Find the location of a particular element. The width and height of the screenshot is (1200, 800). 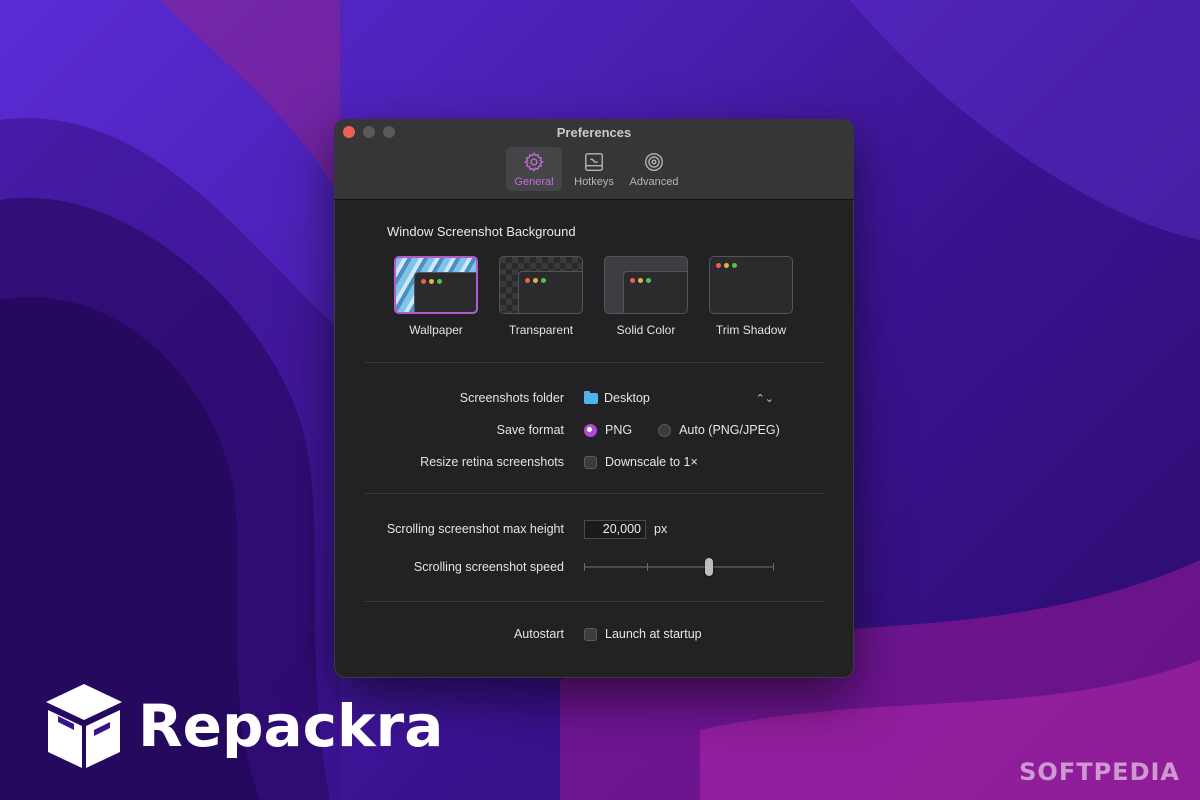

bg-option-solid-color: Solid Color is located at coordinates (646, 296).